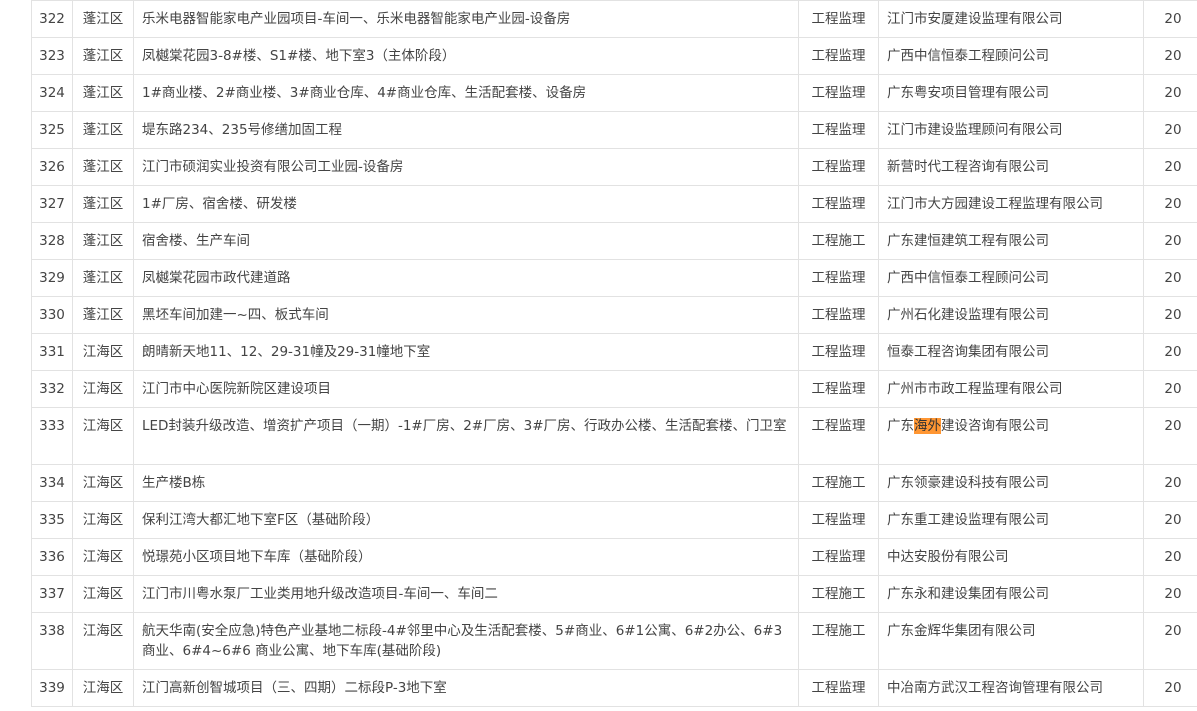 The width and height of the screenshot is (1197, 711). I want to click on project-name-cell: 黑坯车间加建一~四、板式车间, so click(466, 315).